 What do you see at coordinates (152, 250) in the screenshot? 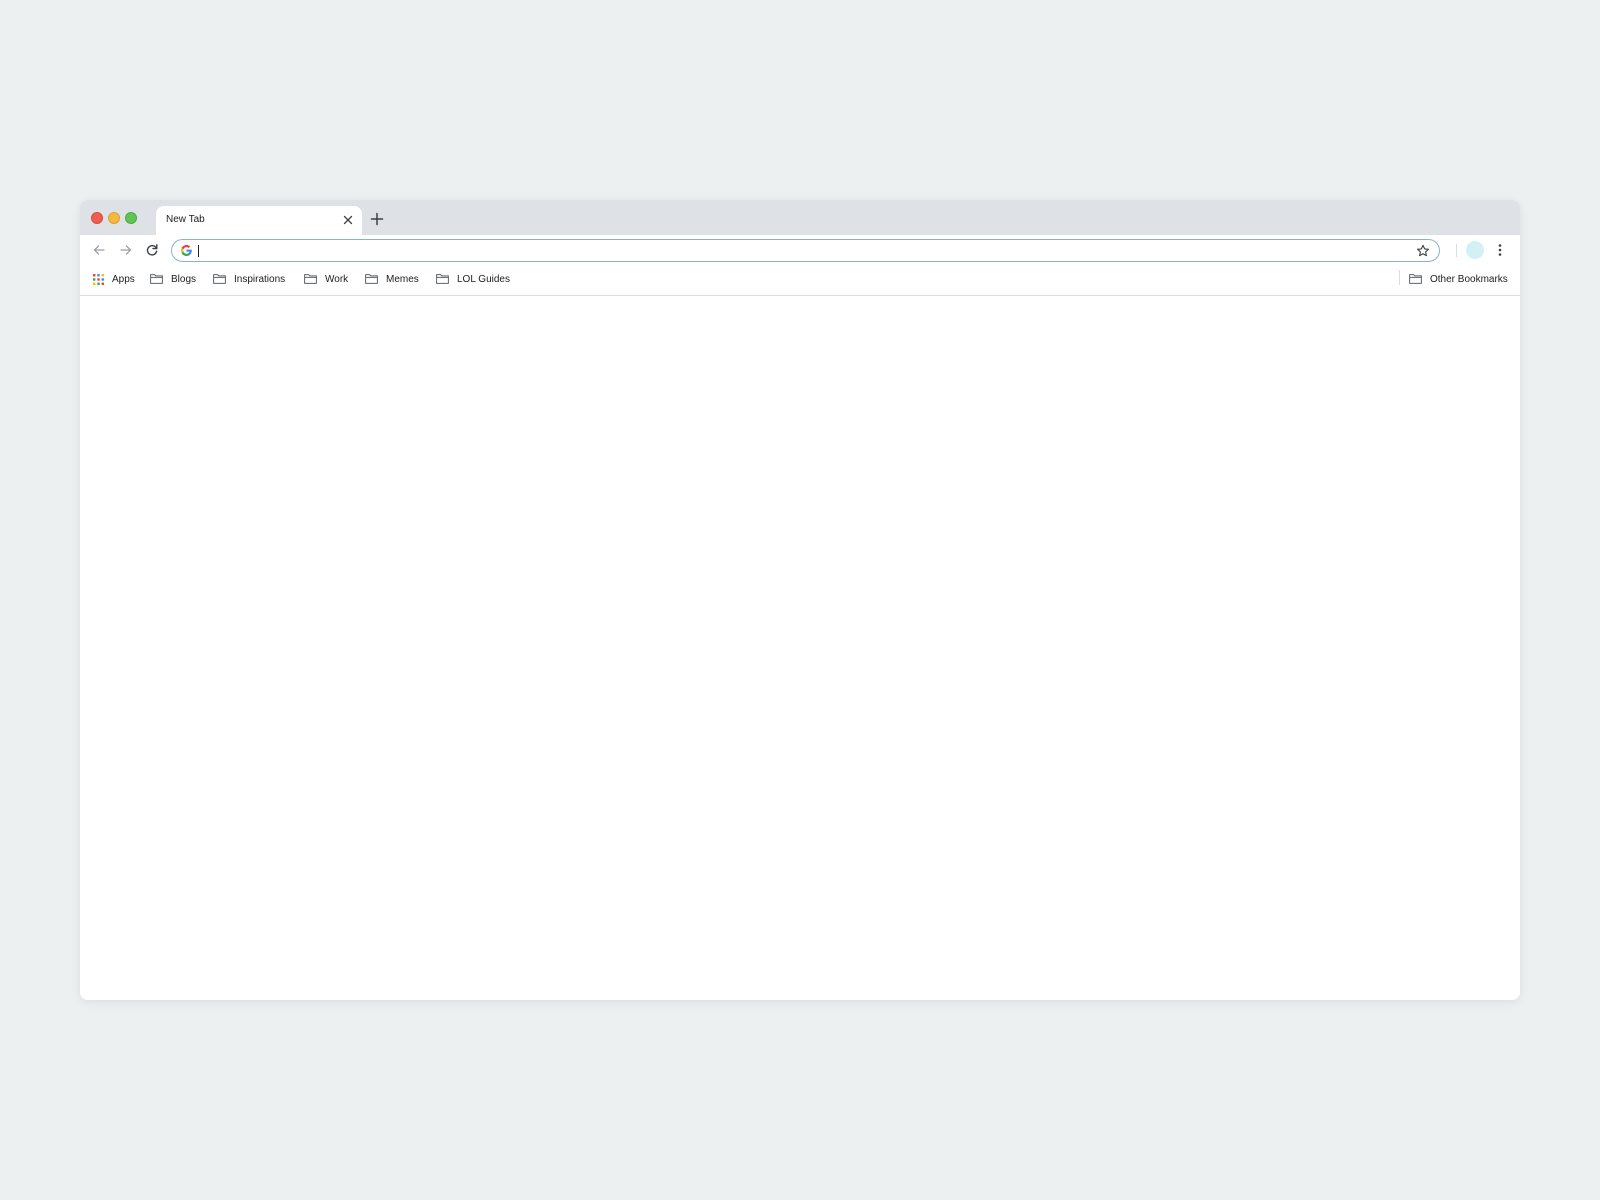
I see `reload-icon` at bounding box center [152, 250].